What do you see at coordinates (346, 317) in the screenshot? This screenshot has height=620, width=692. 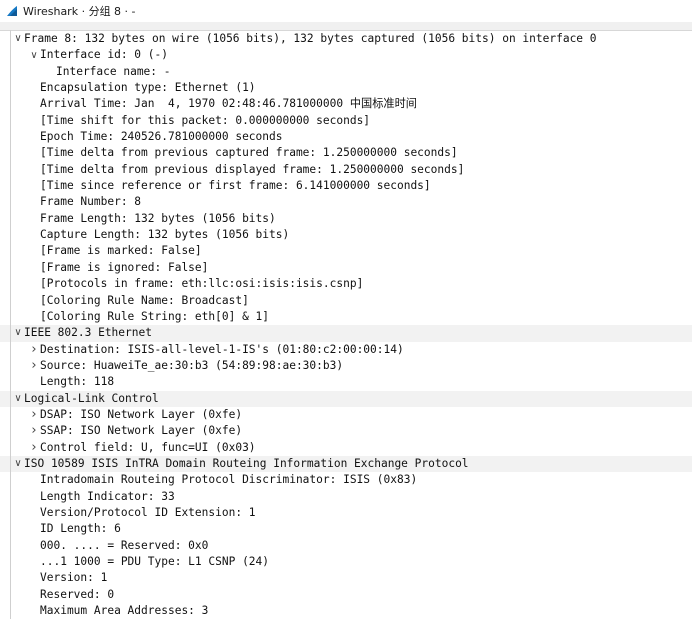 I see `protocol-tree-field: [Coloring Rule String: eth[0] & 1]` at bounding box center [346, 317].